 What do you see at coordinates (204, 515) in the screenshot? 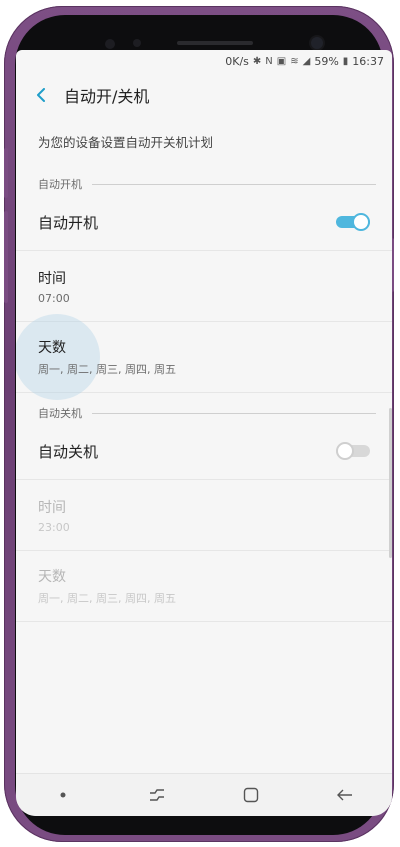
I see `auto-off-time-row: 时间 23:00` at bounding box center [204, 515].